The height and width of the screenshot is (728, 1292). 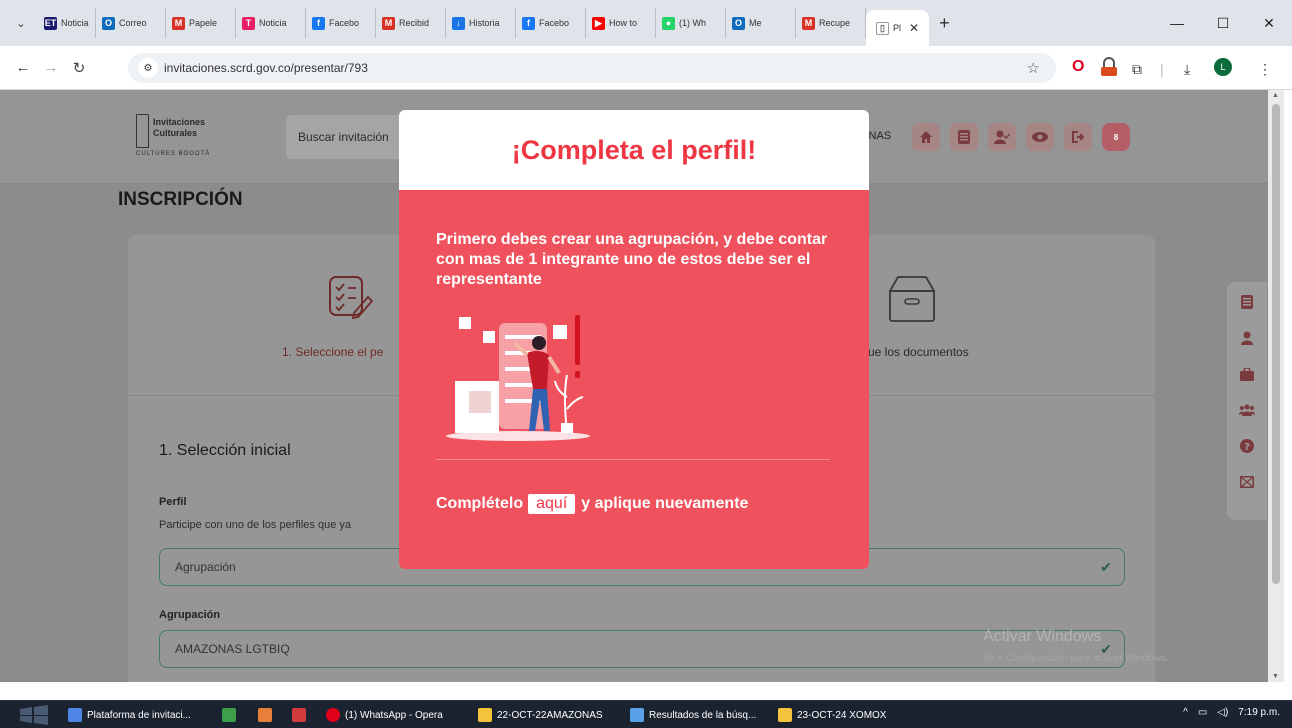 I want to click on browser-tab: M Recupe, so click(x=831, y=23).